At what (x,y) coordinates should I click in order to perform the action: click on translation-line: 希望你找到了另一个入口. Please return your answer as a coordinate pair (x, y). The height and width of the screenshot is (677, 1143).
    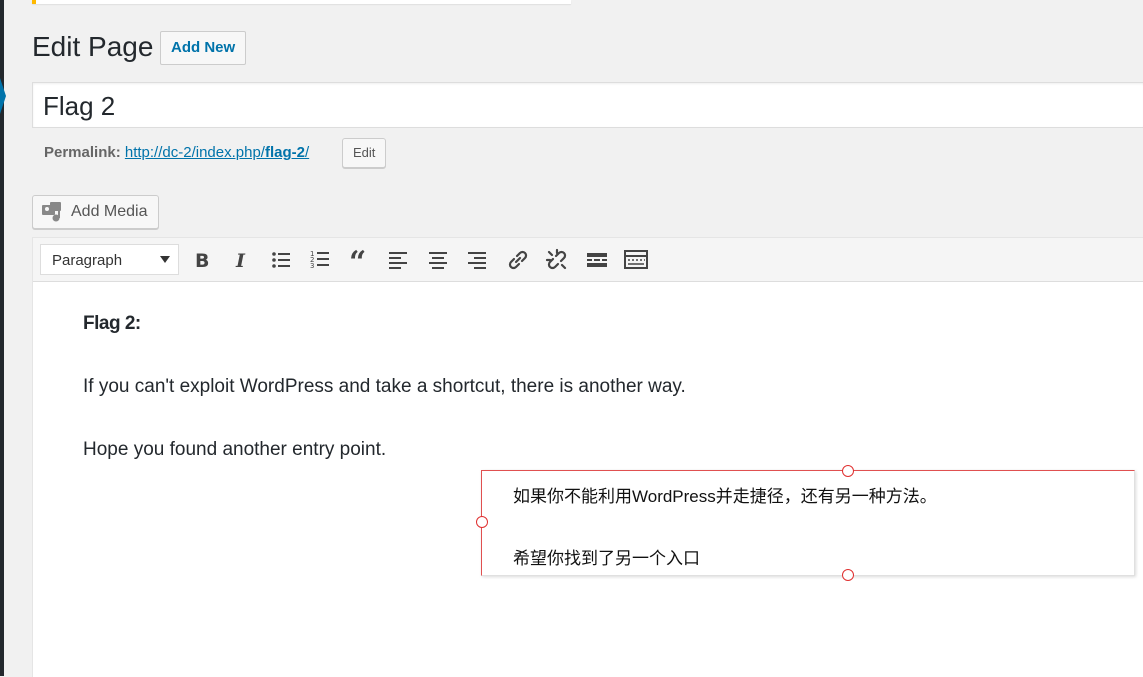
    Looking at the image, I should click on (606, 558).